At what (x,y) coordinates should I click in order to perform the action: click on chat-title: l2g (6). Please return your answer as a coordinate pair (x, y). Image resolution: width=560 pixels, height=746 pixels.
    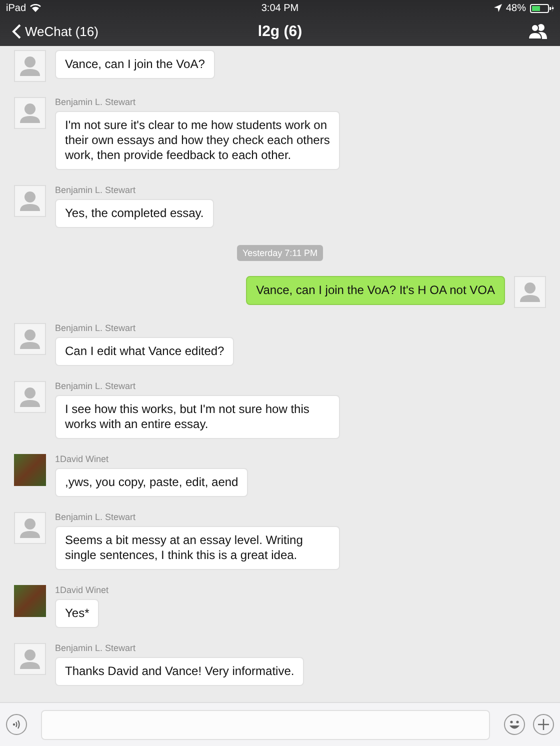
    Looking at the image, I should click on (280, 31).